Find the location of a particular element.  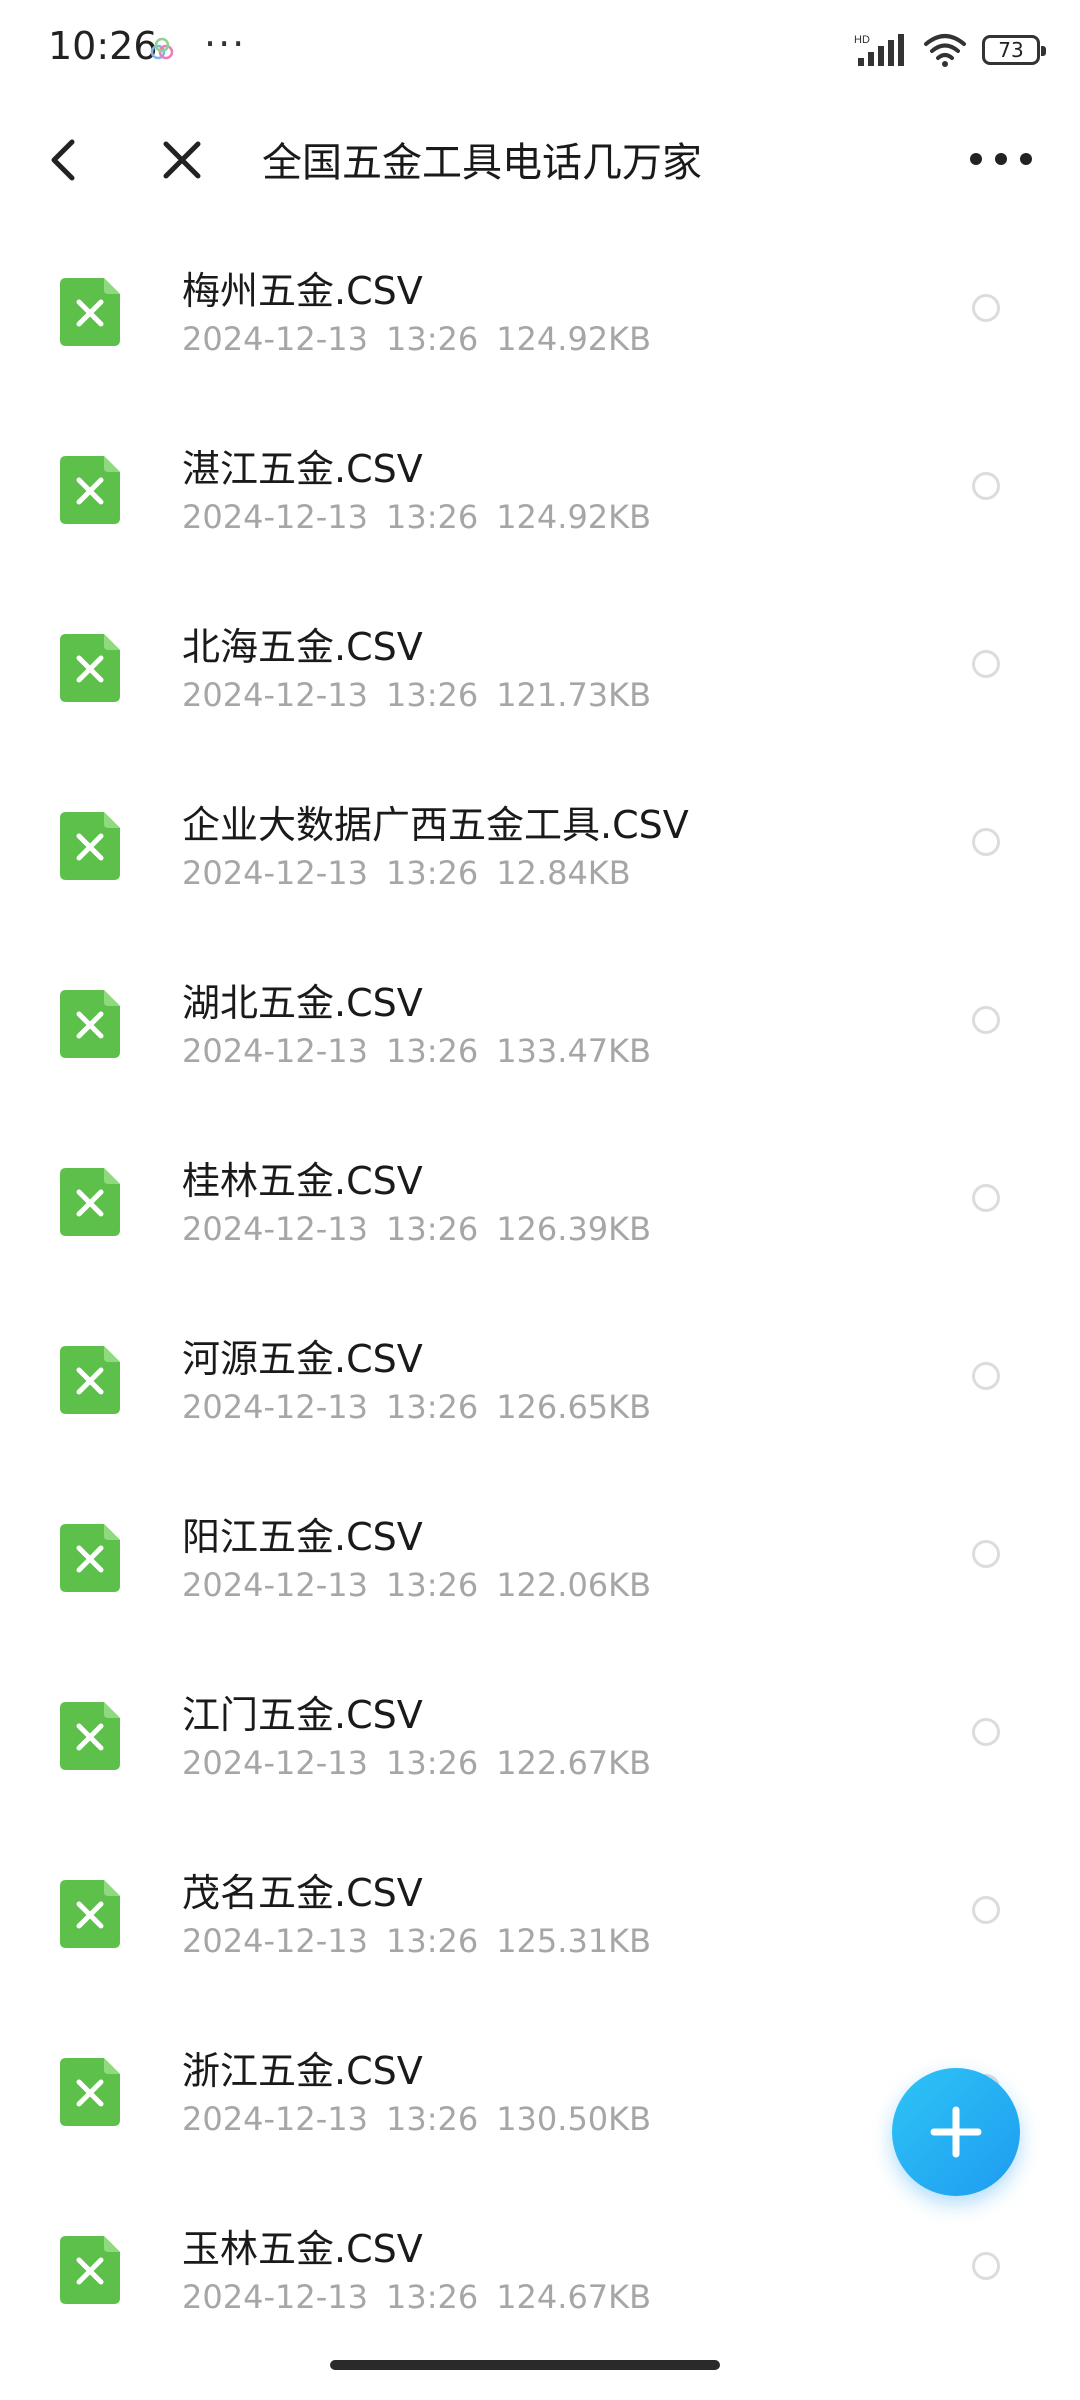

status-more-dots: ··· is located at coordinates (225, 44).